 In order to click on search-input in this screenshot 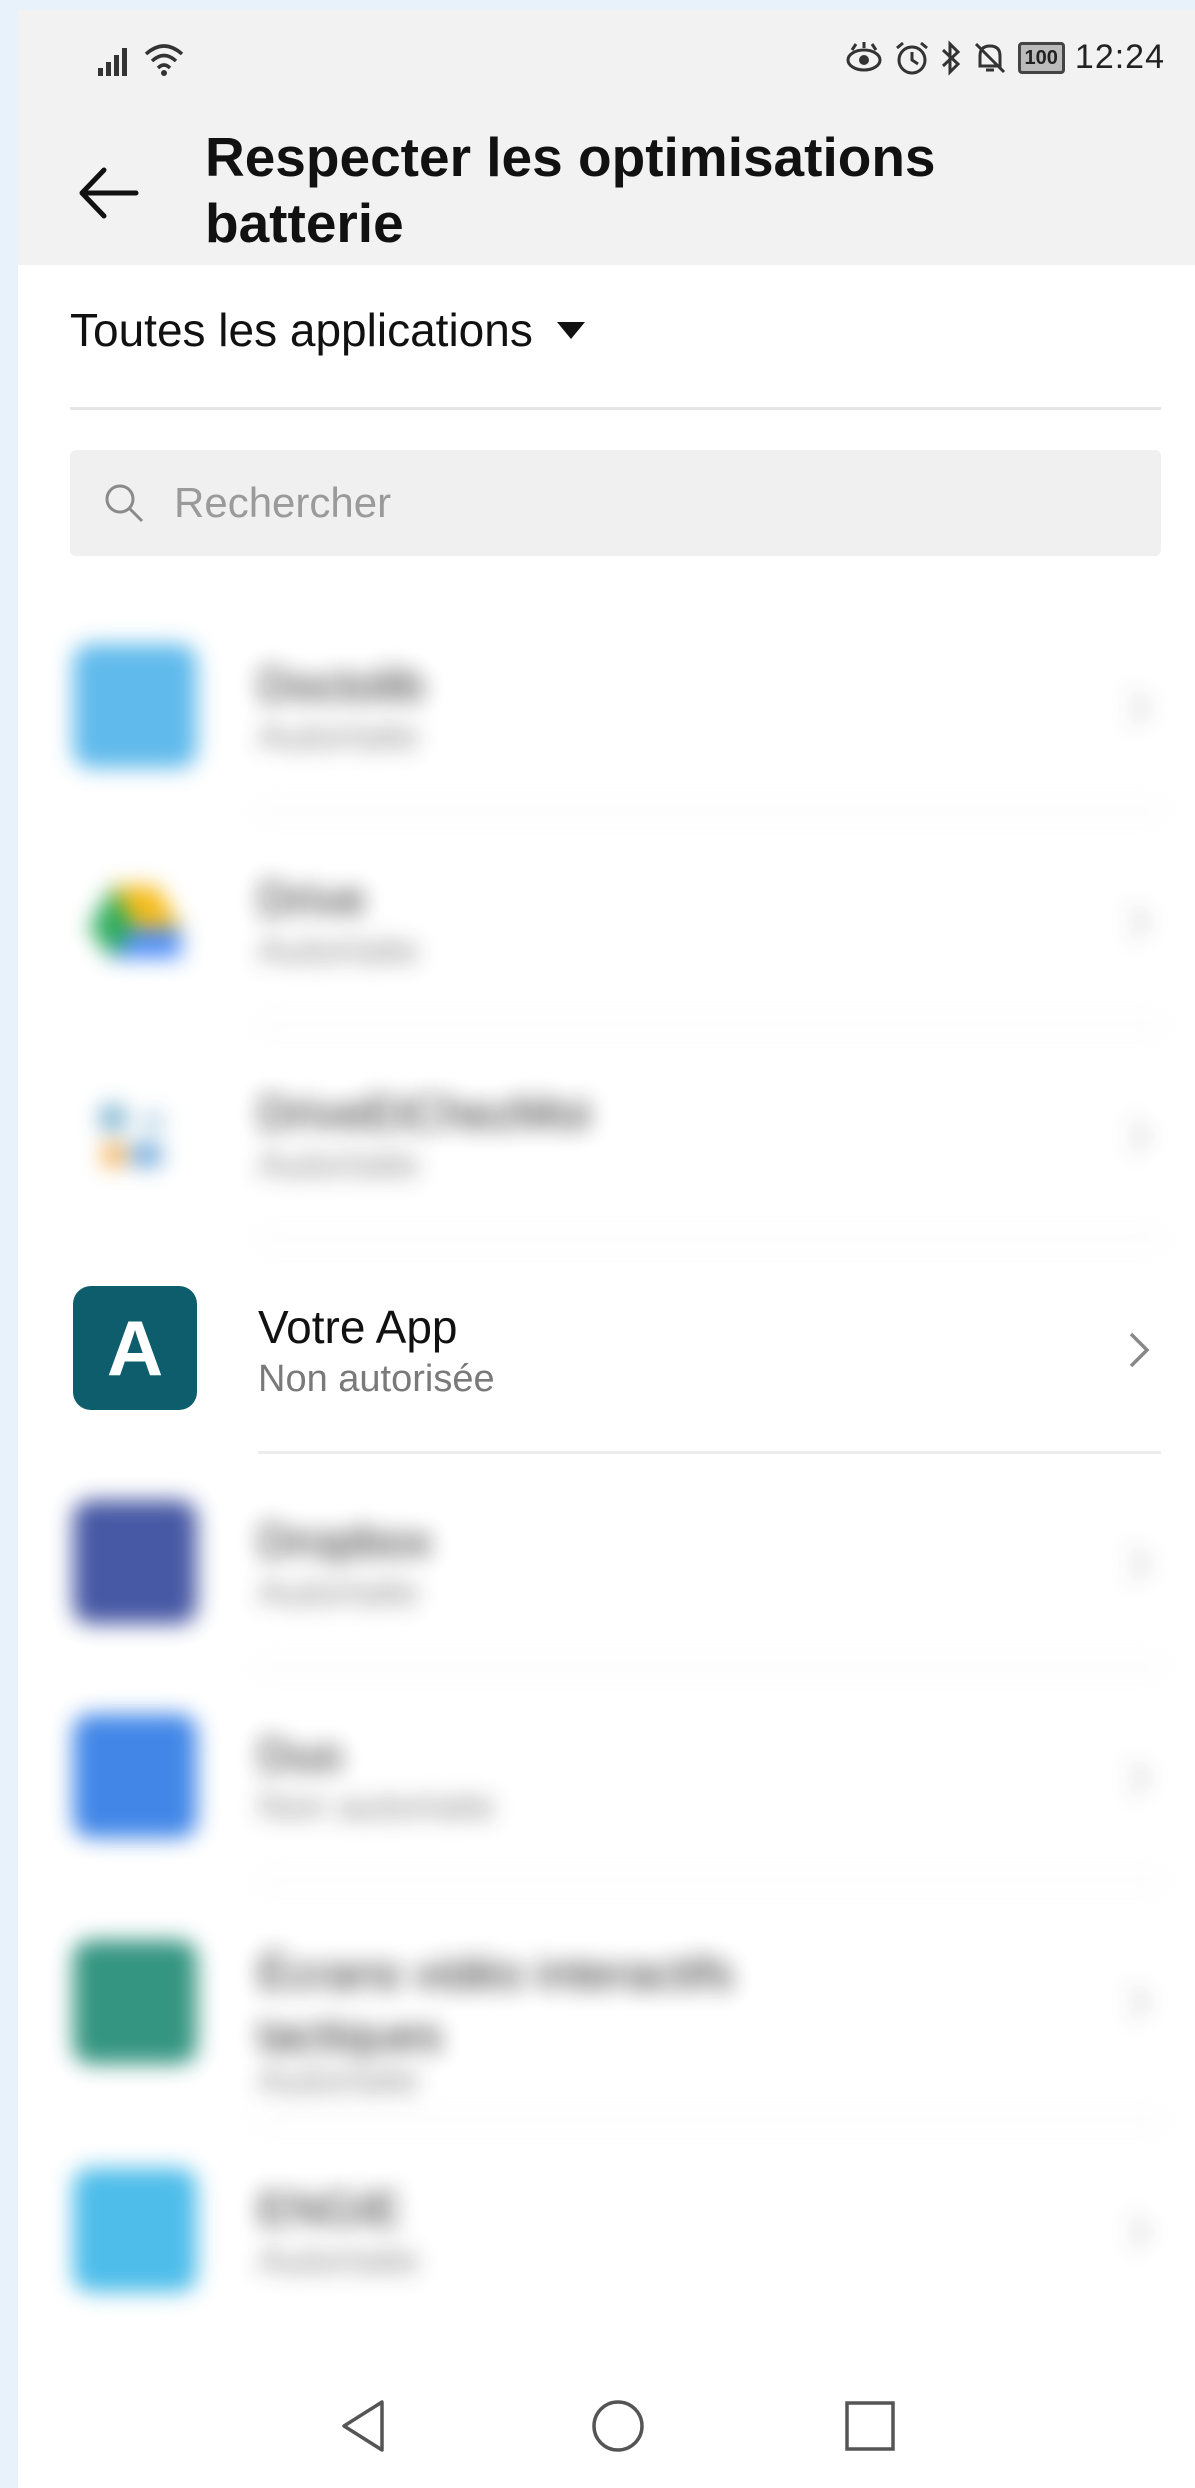, I will do `click(624, 503)`.